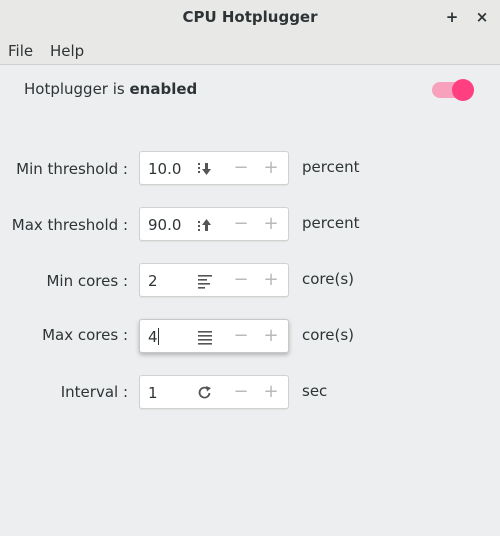 The width and height of the screenshot is (500, 536). Describe the element at coordinates (271, 280) in the screenshot. I see `min-cores-increment-button: +` at that location.